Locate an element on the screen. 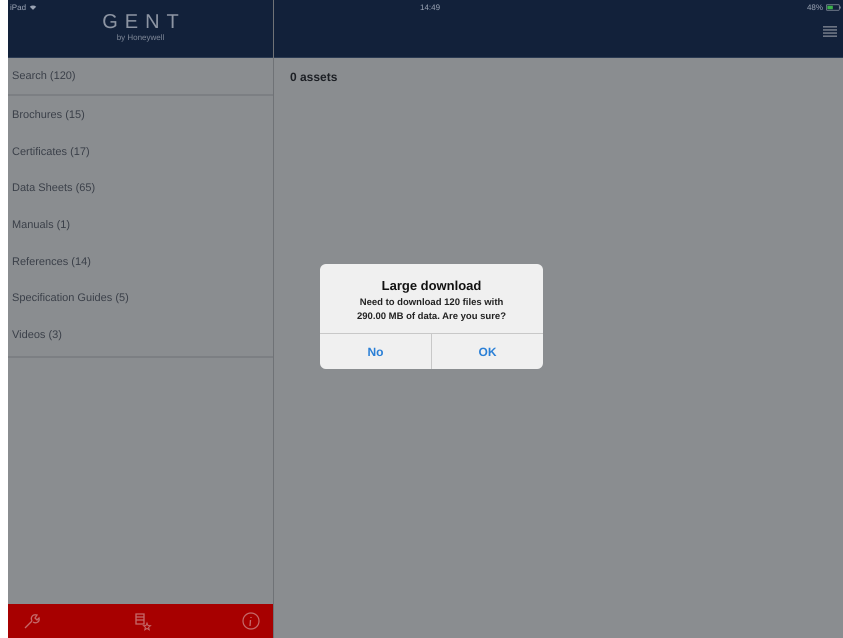 The height and width of the screenshot is (638, 843). ok-button: OK is located at coordinates (487, 351).